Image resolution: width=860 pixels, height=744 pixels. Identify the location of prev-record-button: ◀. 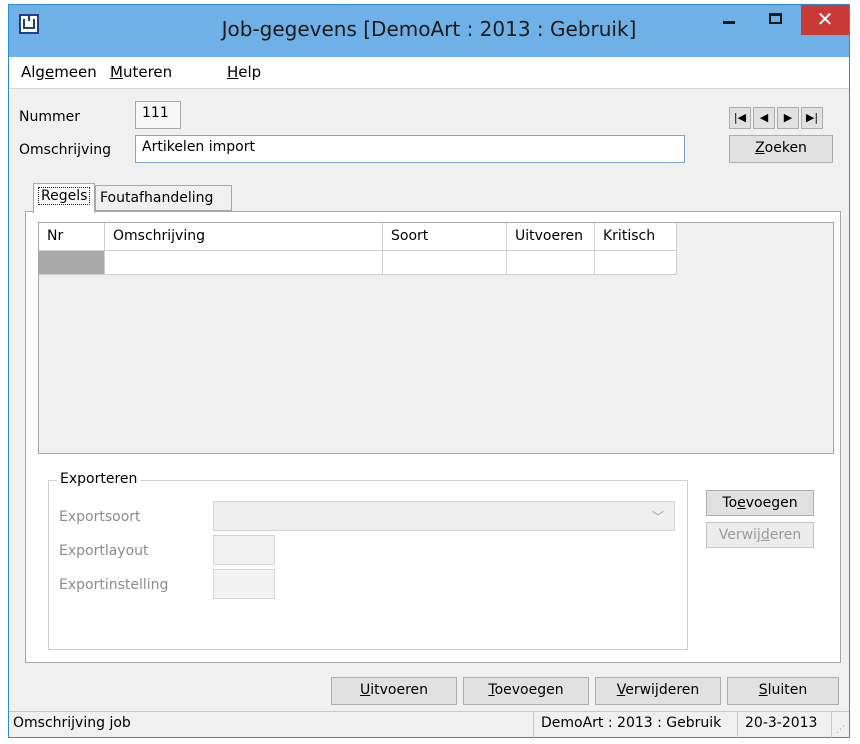
(764, 118).